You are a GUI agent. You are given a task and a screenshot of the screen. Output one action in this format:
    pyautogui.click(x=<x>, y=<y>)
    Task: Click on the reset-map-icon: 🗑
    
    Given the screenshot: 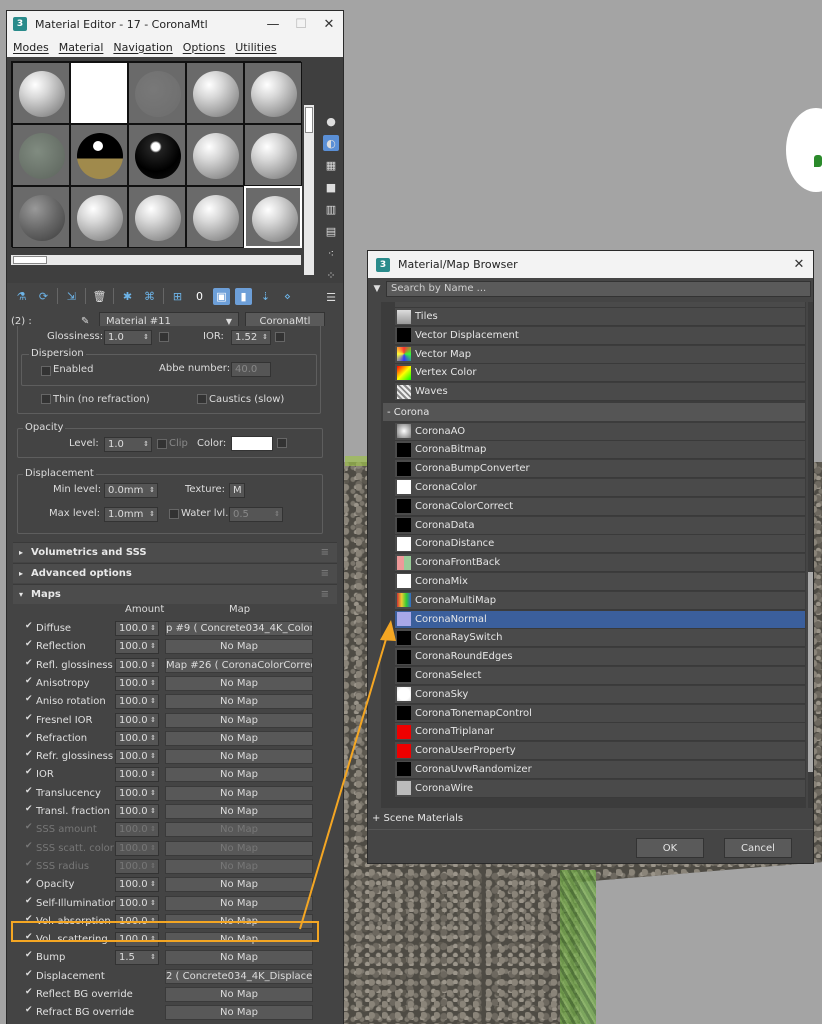 What is the action you would take?
    pyautogui.click(x=99, y=296)
    